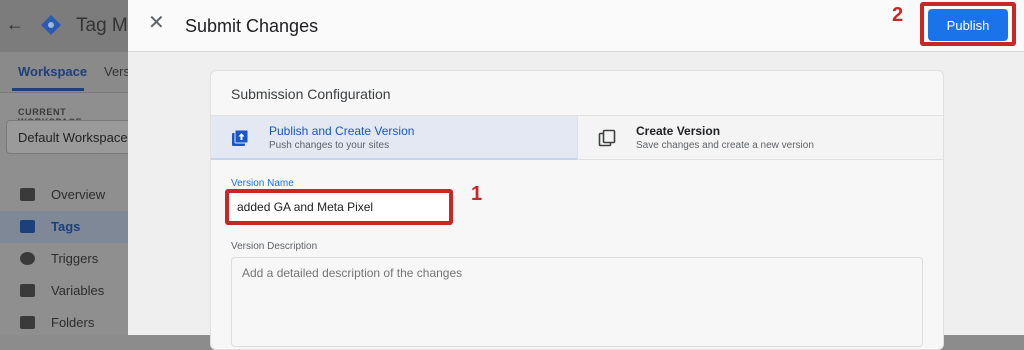  I want to click on sidebar-item-label: Overview, so click(78, 194).